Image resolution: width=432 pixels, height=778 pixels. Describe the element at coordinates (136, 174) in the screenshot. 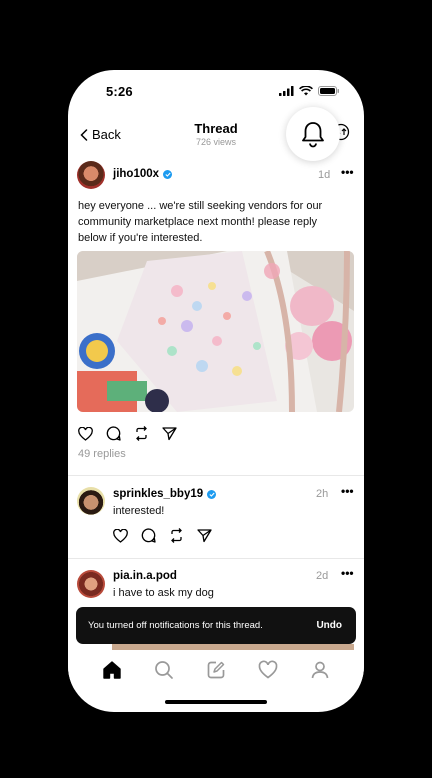

I see `post-username: jiho100x` at that location.